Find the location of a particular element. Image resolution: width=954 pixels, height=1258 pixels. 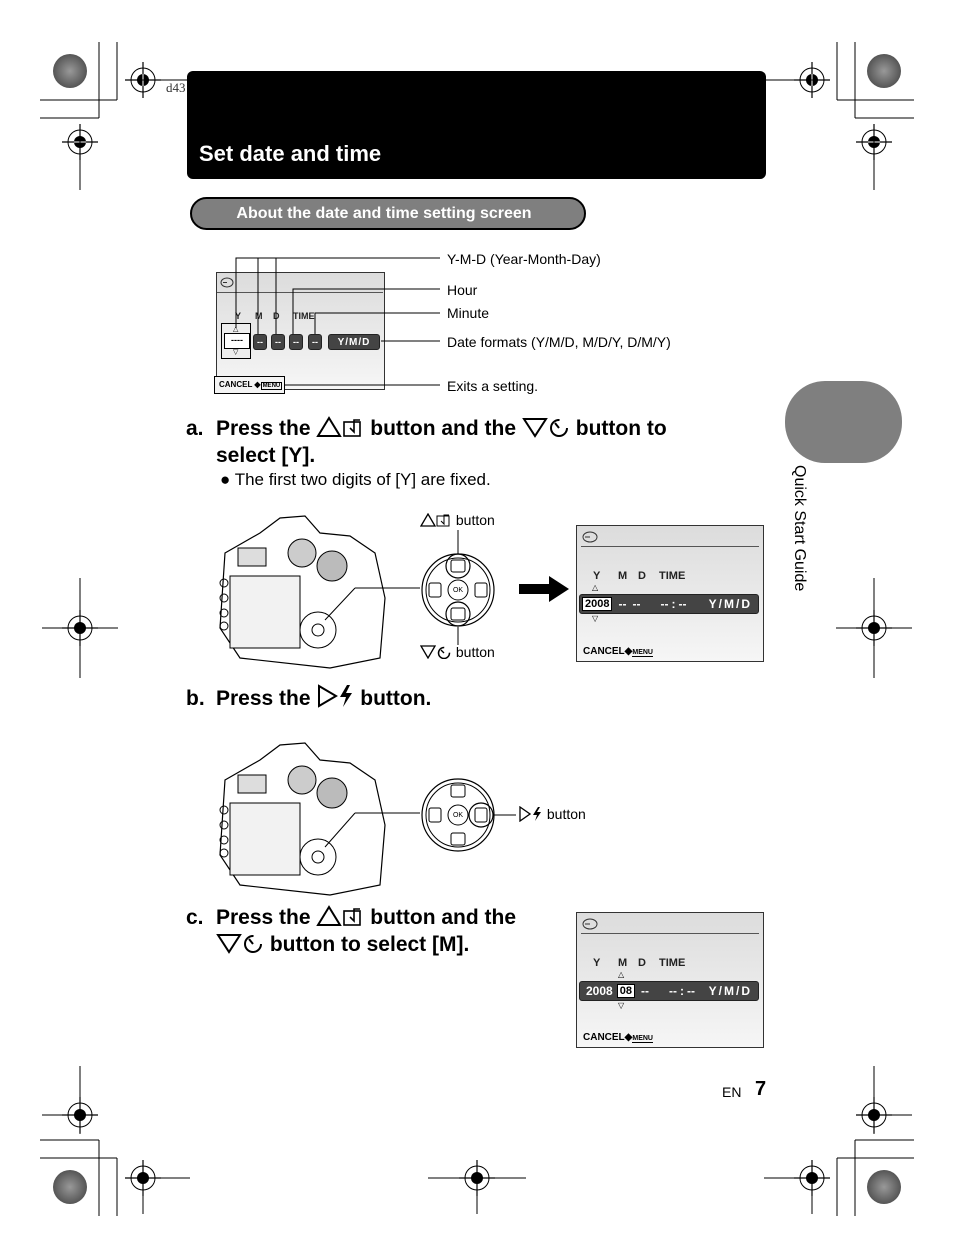

page-number: 7 is located at coordinates (761, 1089).